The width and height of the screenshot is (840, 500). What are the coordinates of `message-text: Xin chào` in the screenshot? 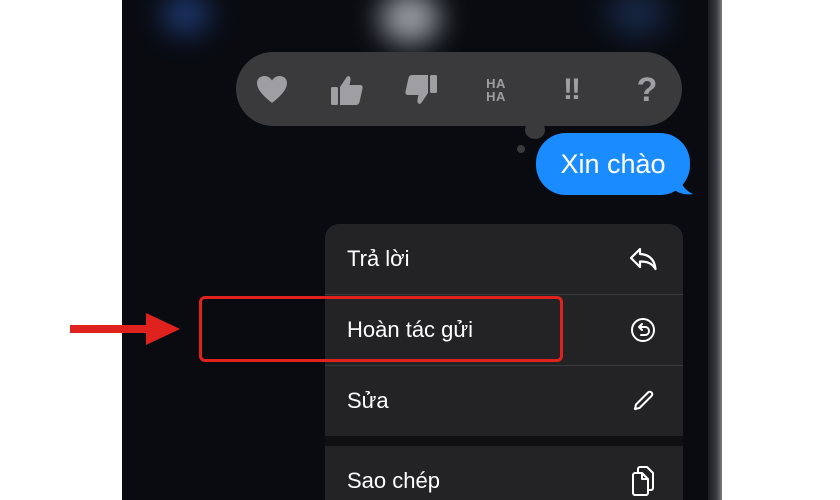 It's located at (613, 163).